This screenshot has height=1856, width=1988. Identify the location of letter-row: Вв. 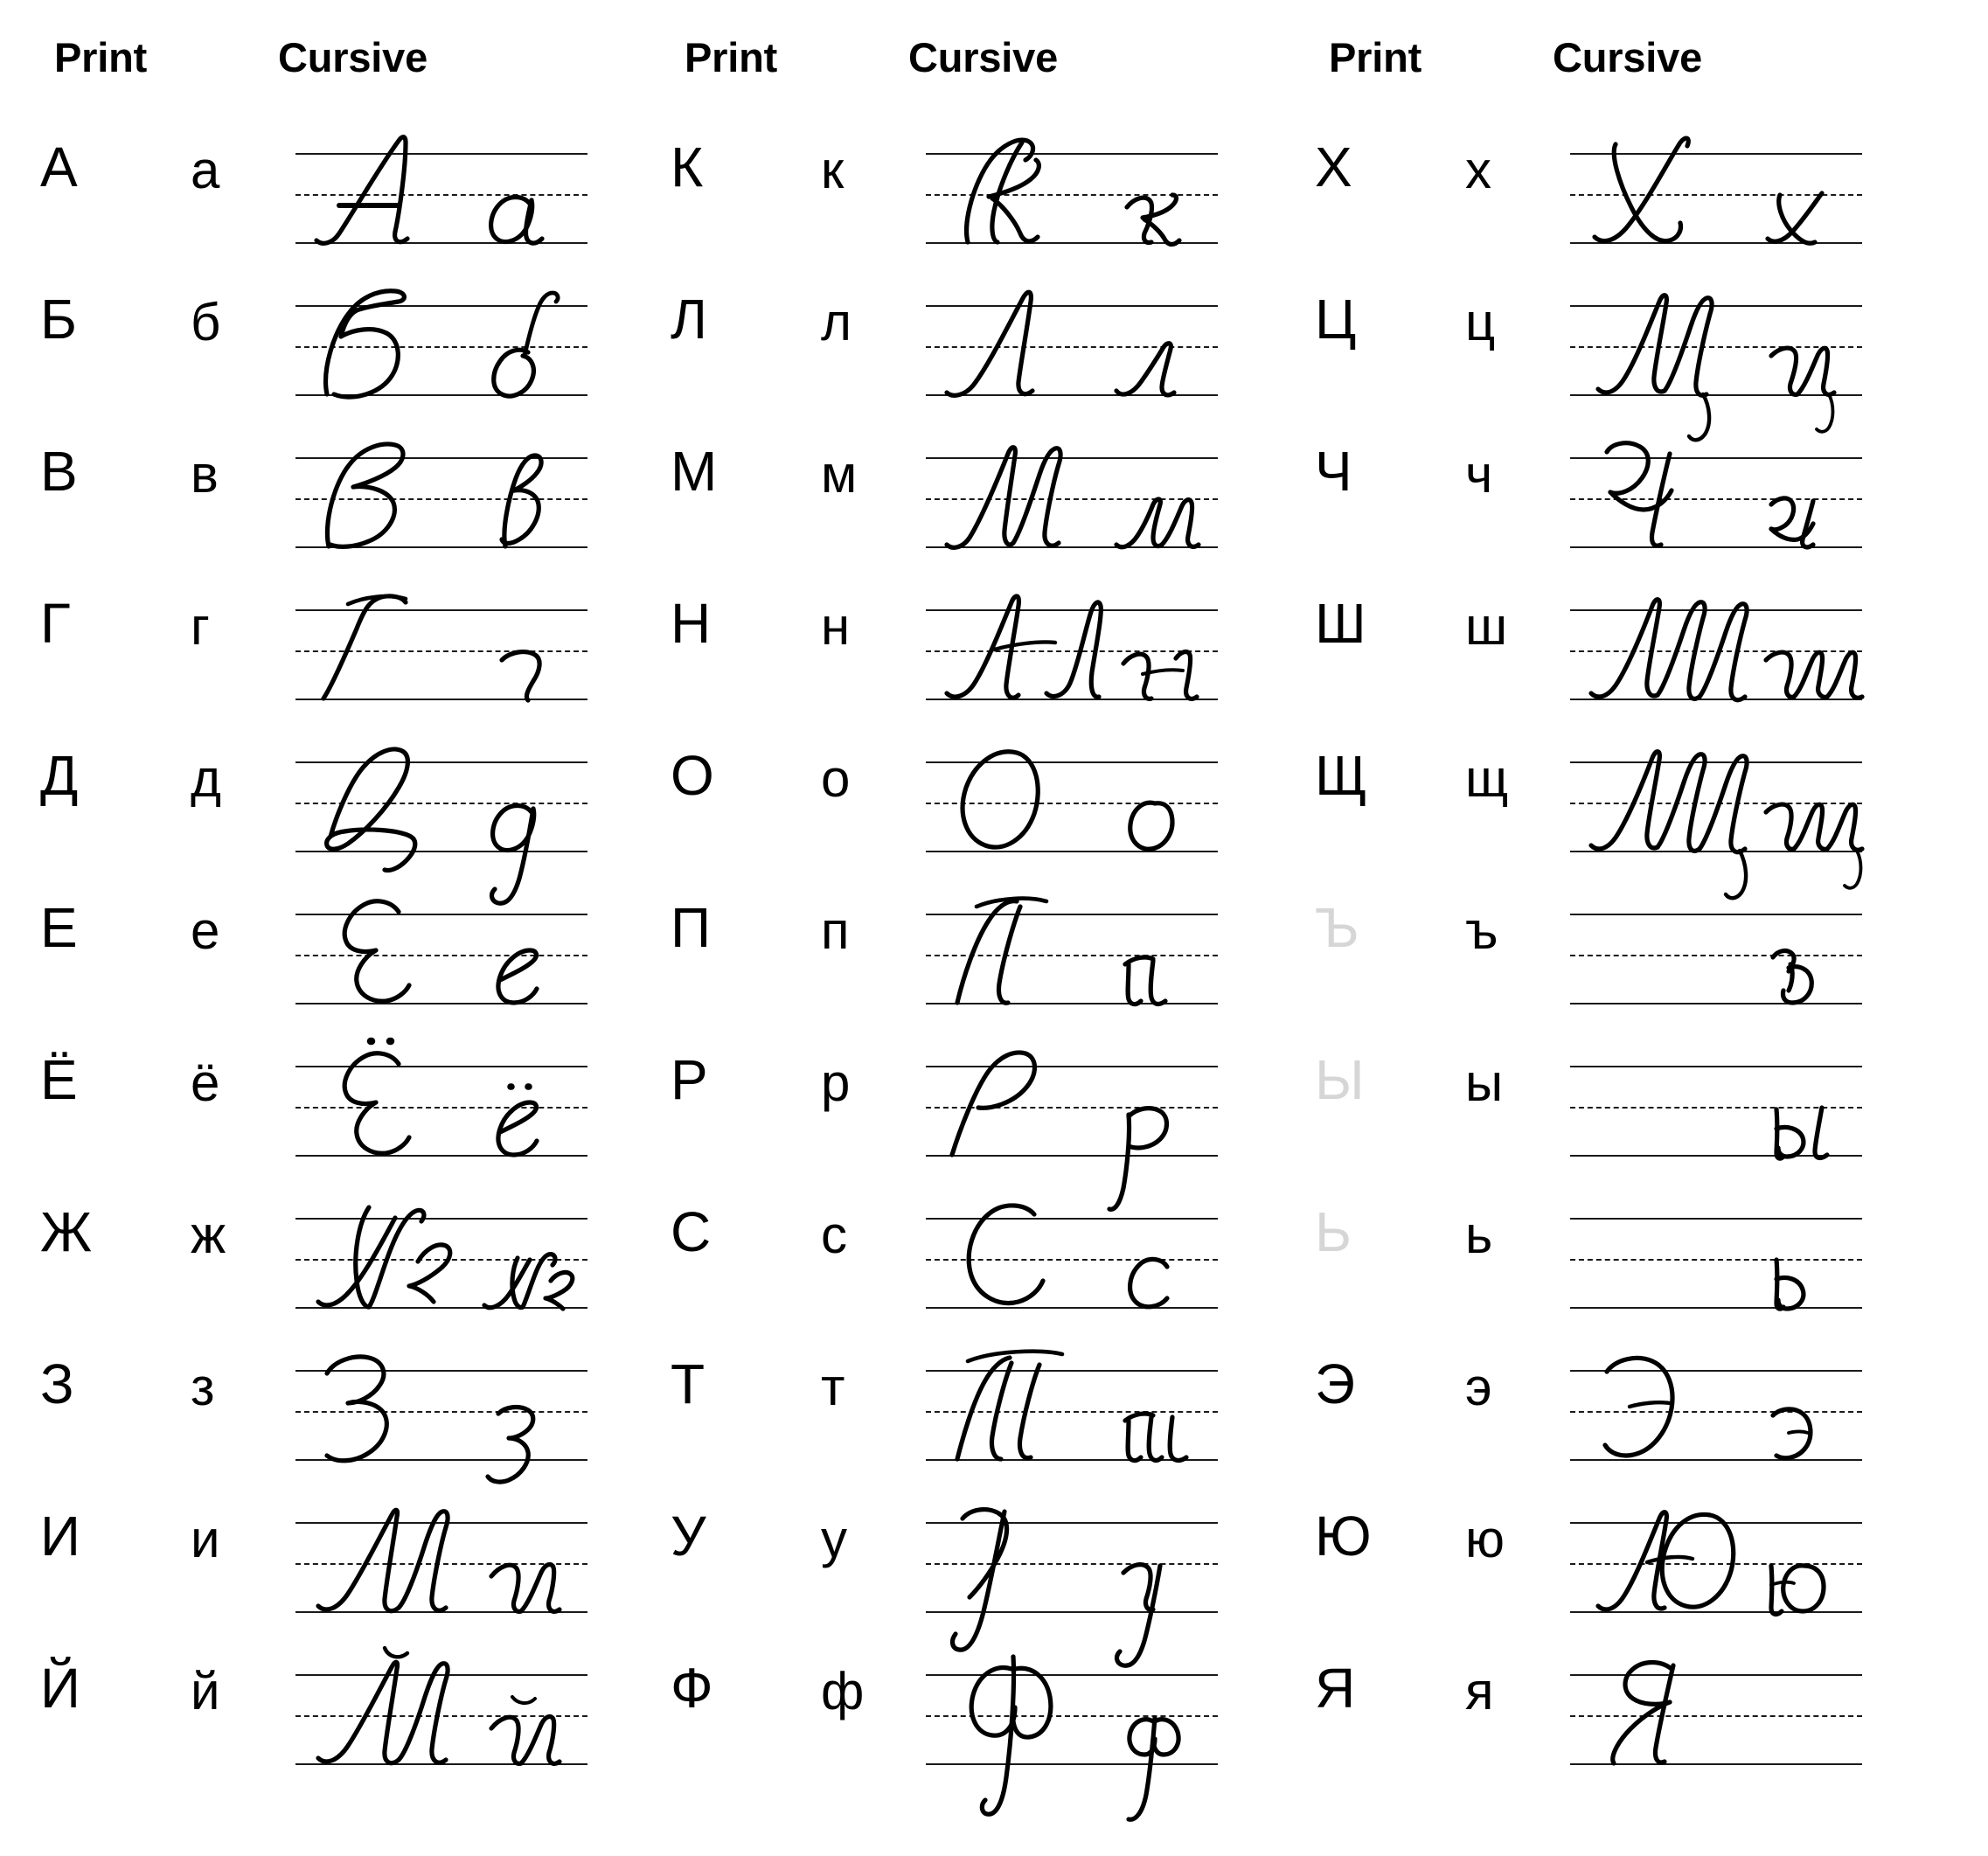
(331, 514).